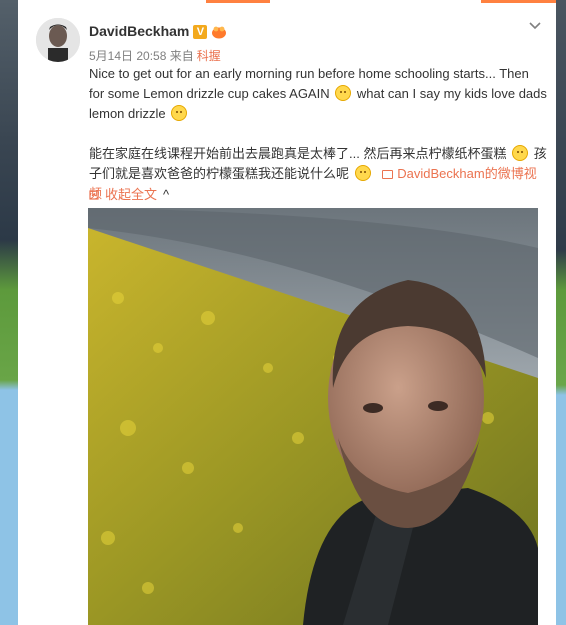  I want to click on video-icon, so click(388, 174).